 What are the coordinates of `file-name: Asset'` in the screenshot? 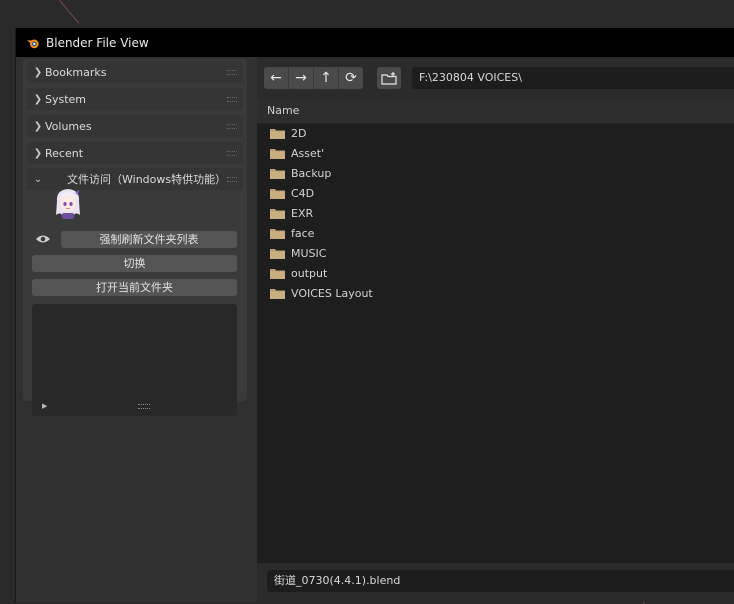 It's located at (308, 153).